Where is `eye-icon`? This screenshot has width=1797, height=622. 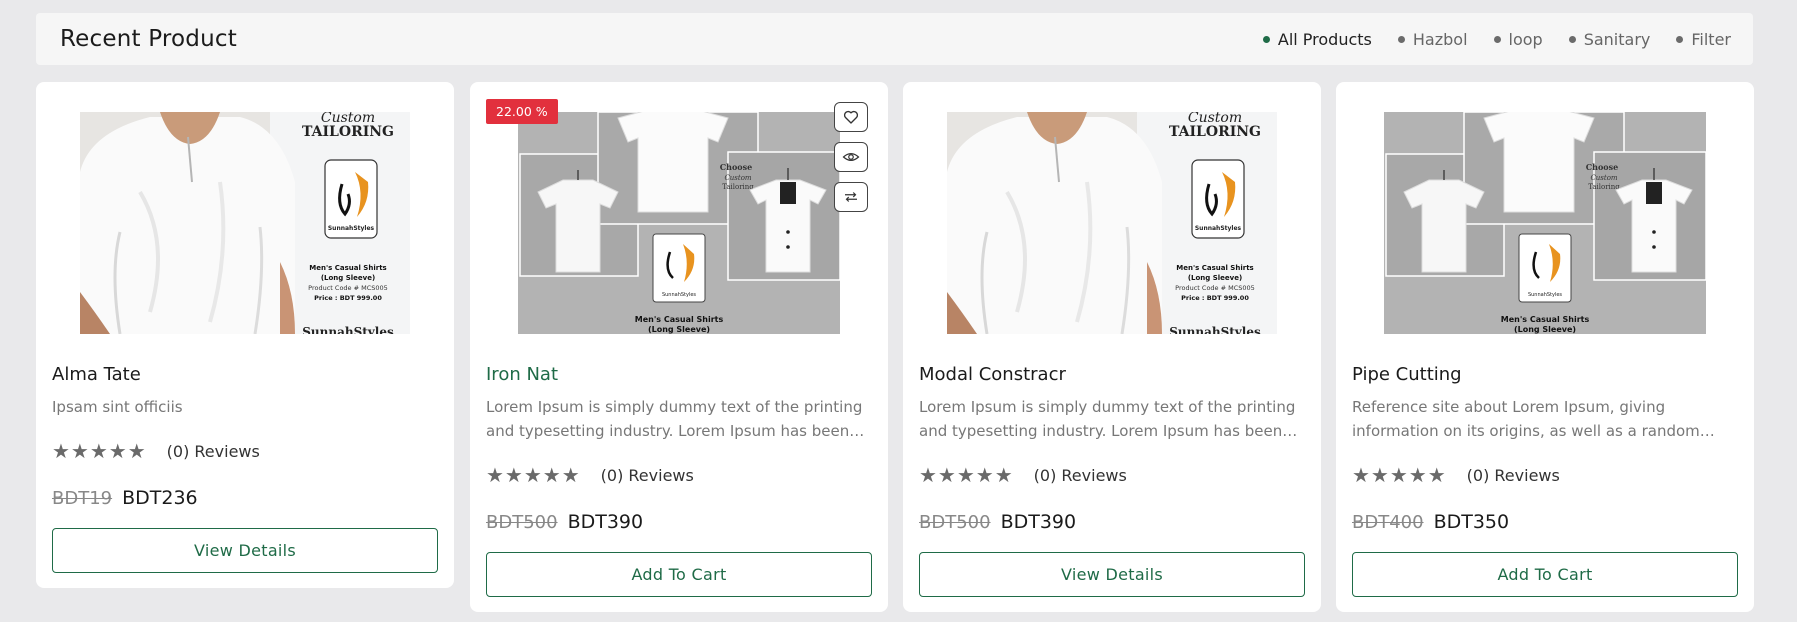
eye-icon is located at coordinates (851, 157).